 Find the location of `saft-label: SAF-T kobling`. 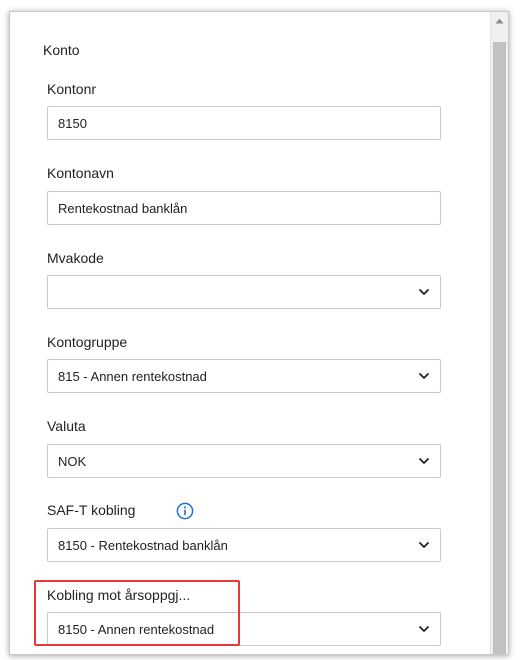

saft-label: SAF-T kobling is located at coordinates (91, 510).